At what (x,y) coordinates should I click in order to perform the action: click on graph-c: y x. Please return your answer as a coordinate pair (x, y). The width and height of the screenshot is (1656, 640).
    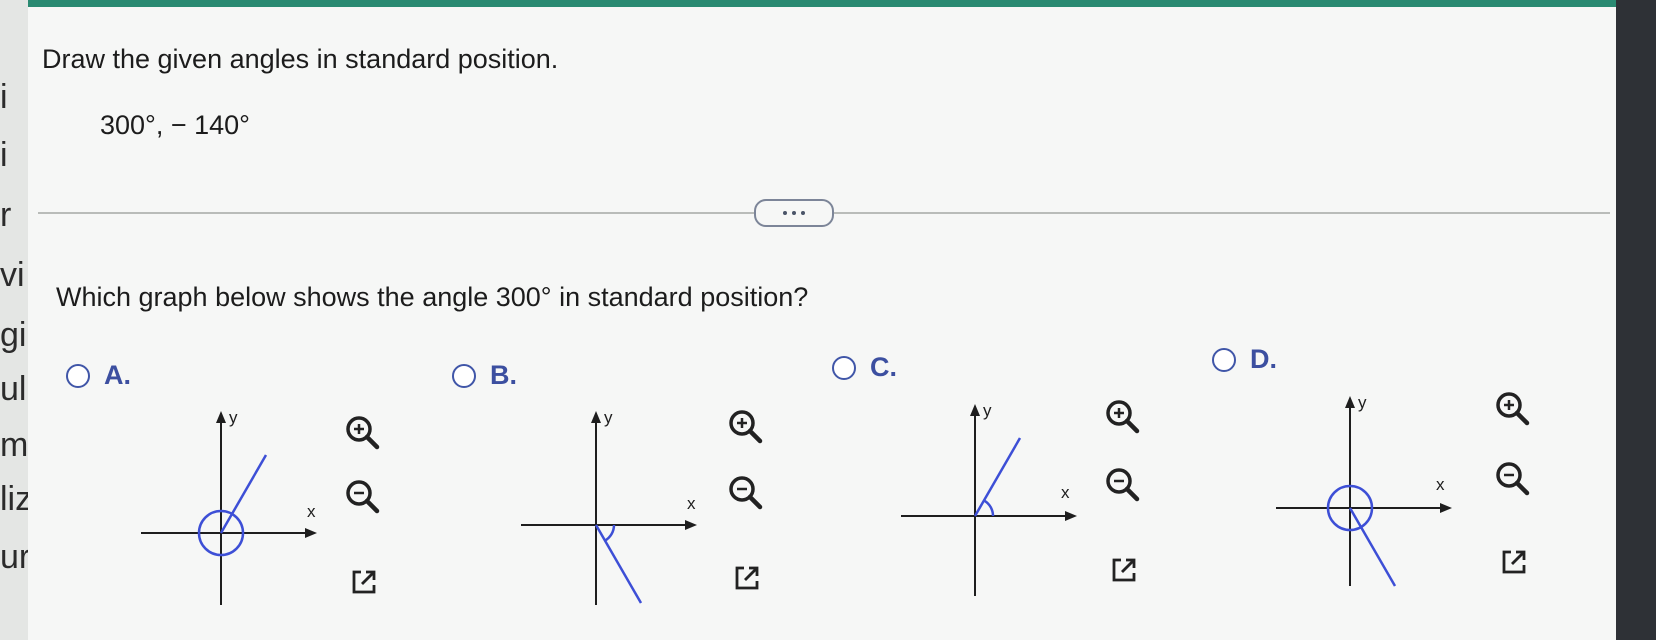
    Looking at the image, I should click on (989, 498).